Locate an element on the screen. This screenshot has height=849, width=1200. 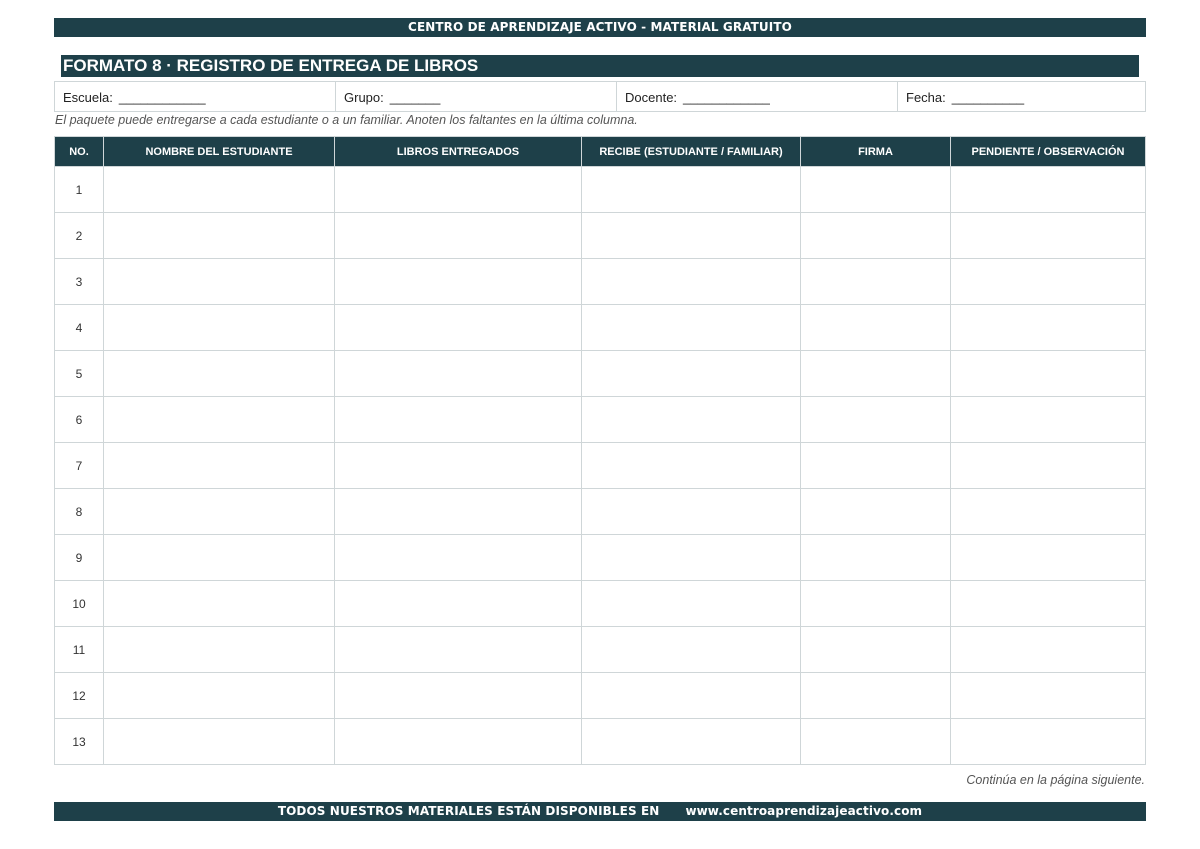
table-row: 7 is located at coordinates (600, 465).